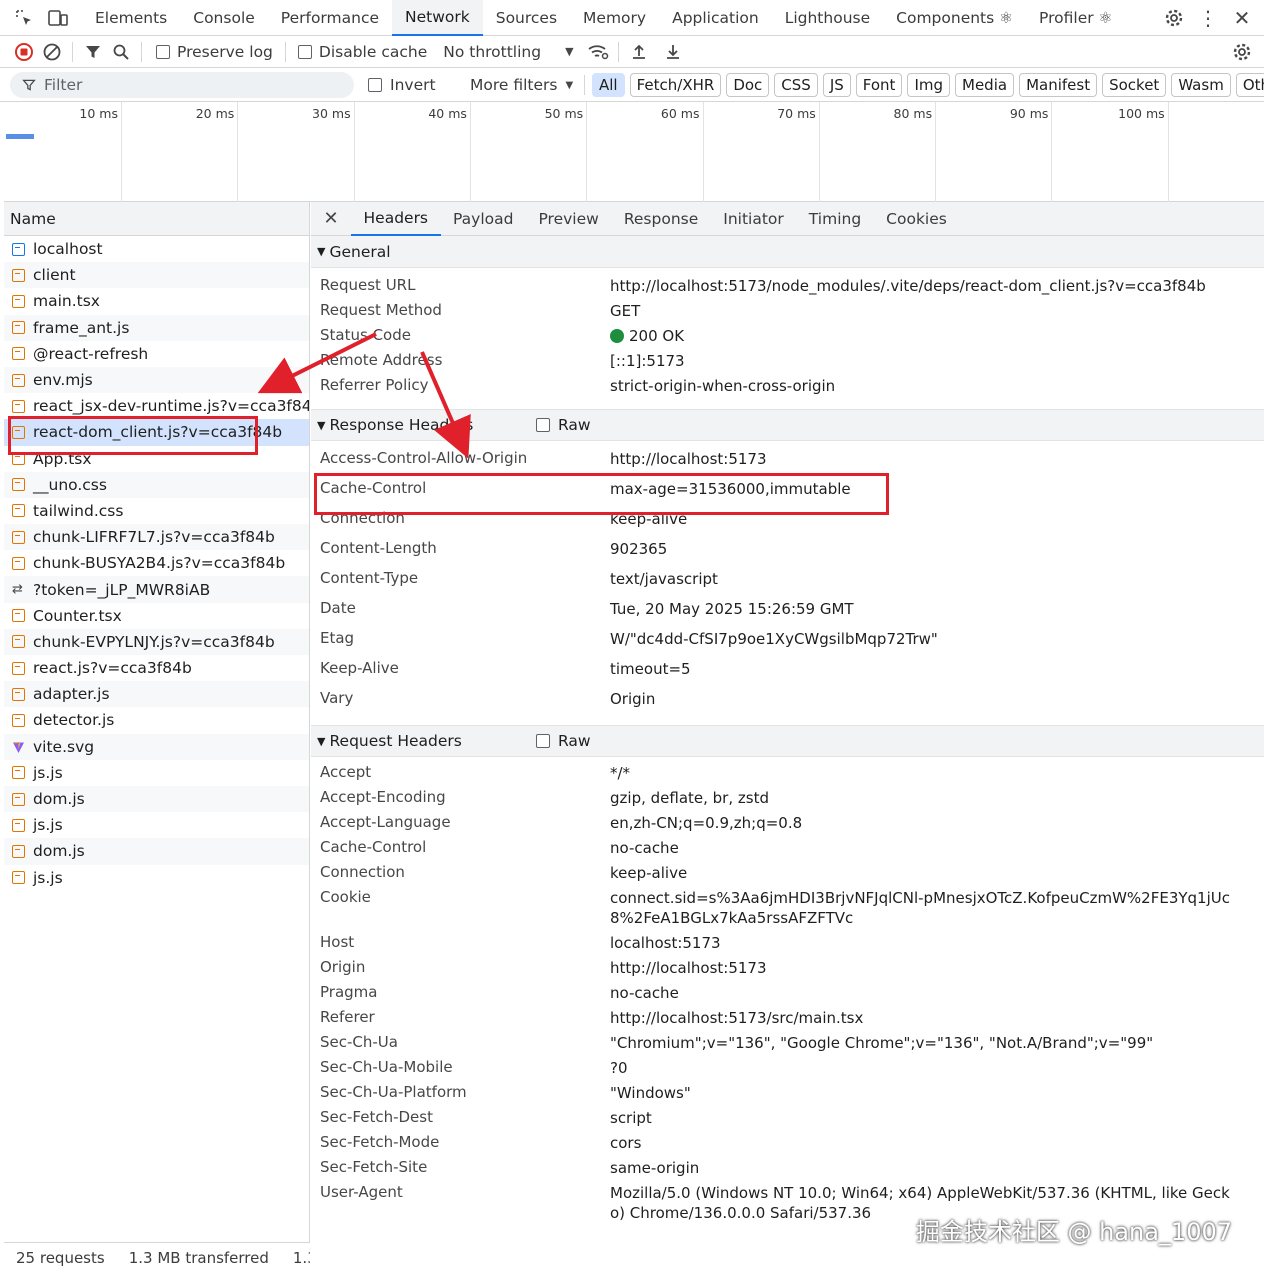 The image size is (1264, 1272). What do you see at coordinates (156, 511) in the screenshot?
I see `request-row: tailwind.css` at bounding box center [156, 511].